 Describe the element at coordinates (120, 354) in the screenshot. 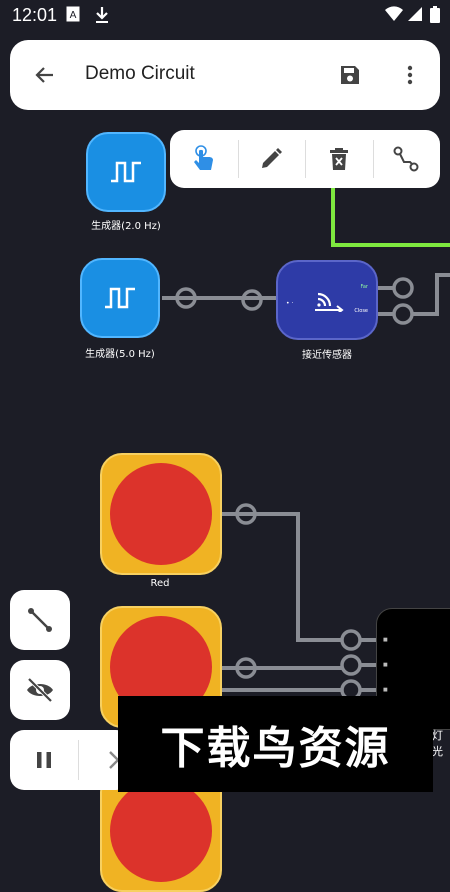

I see `generator-2-label: 生成器(5.0 Hz)` at that location.